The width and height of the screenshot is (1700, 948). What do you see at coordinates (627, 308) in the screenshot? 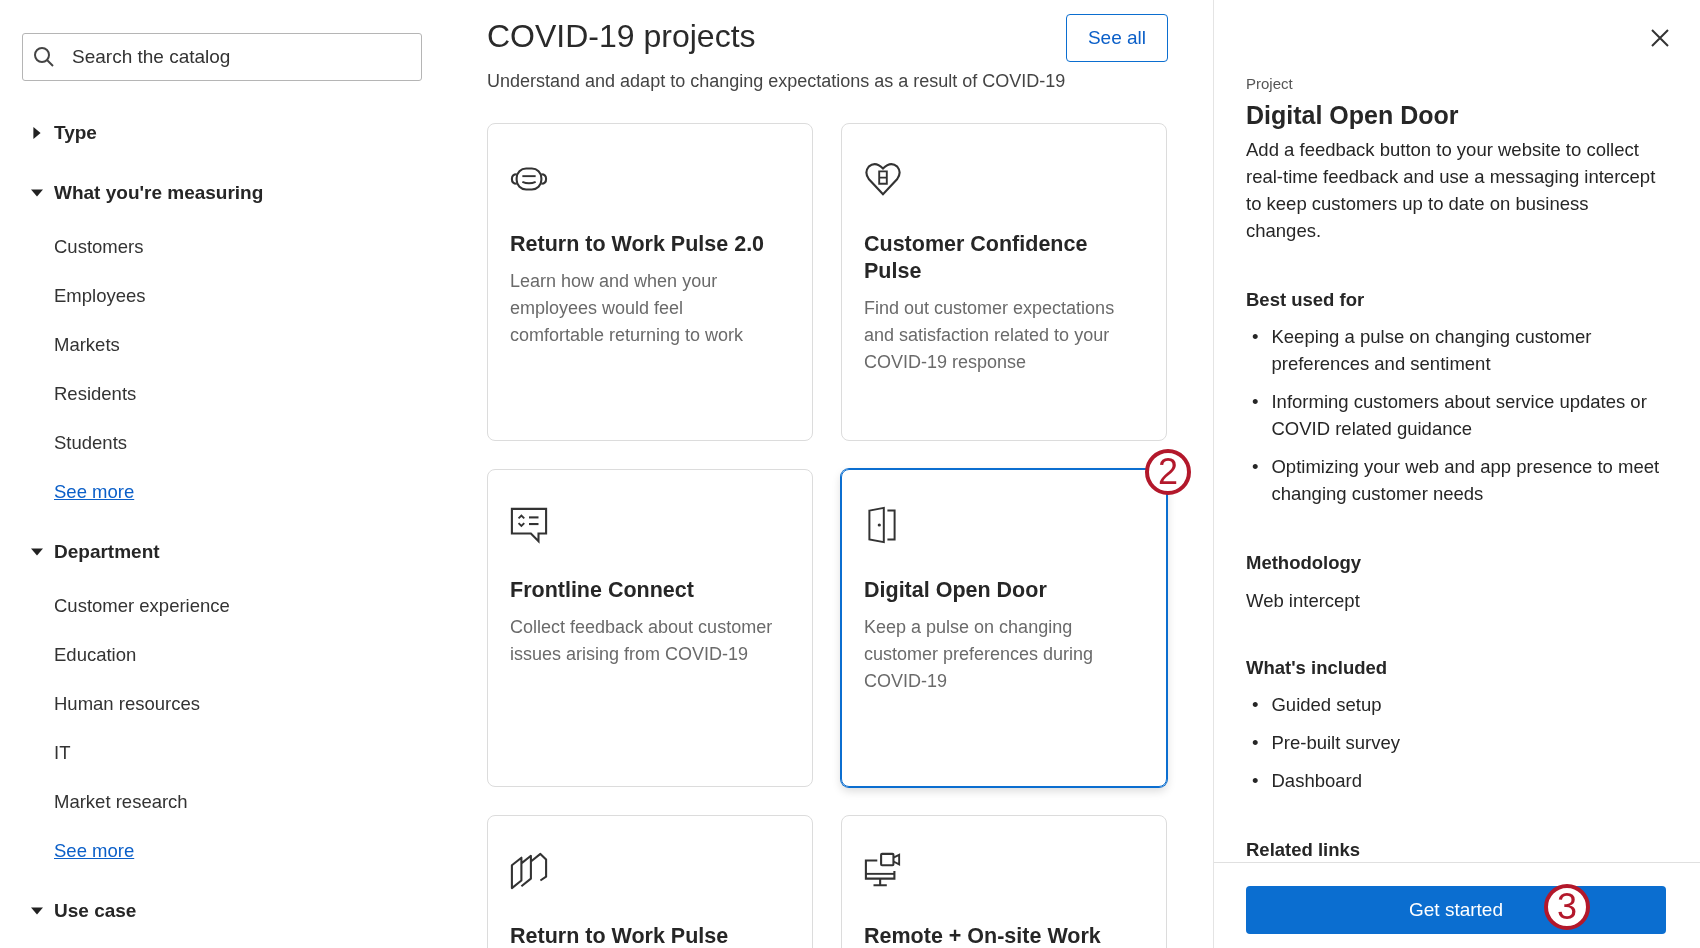
I see `card-description: Learn how and when your employees would feel comfortable returning to work` at bounding box center [627, 308].